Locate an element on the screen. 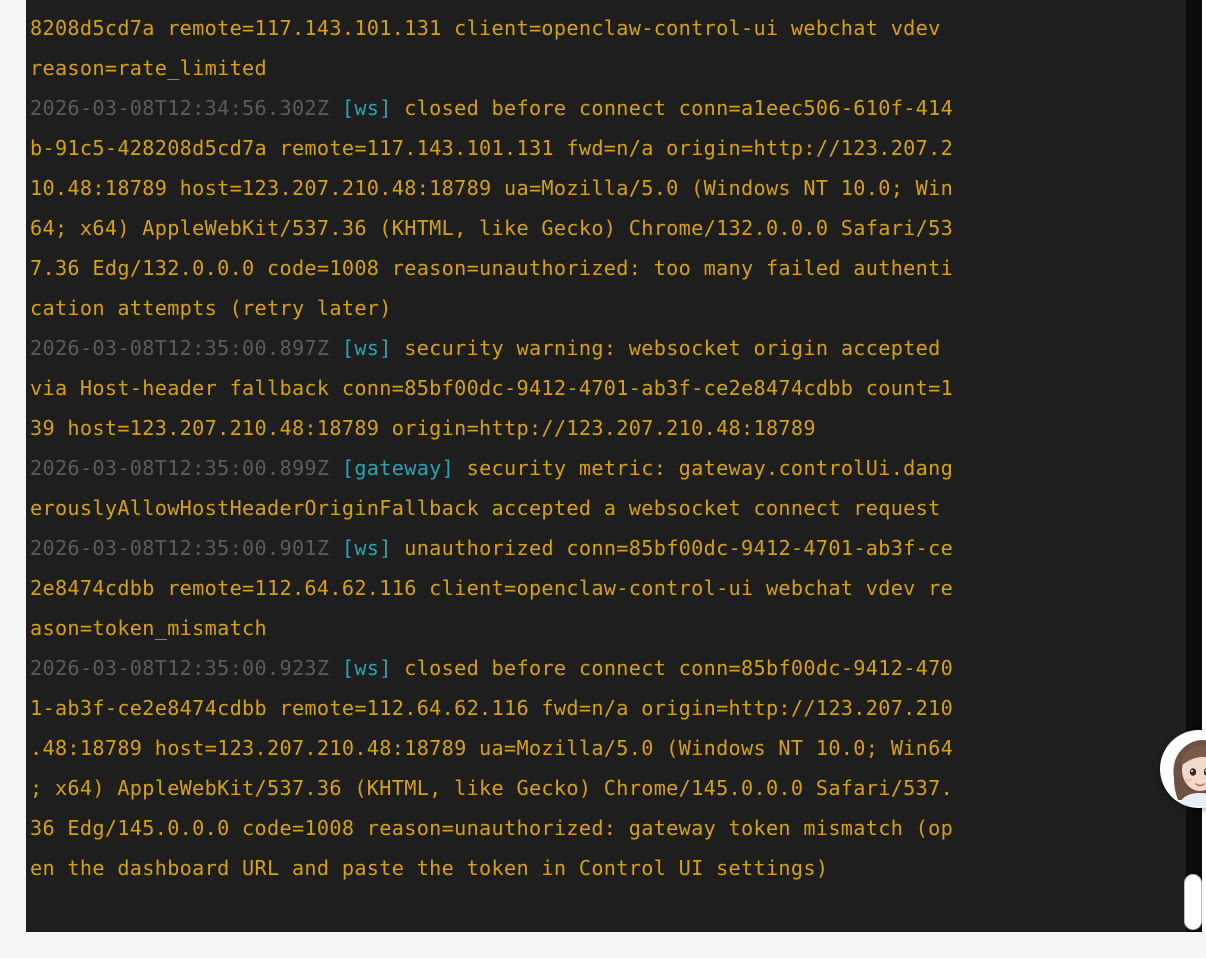 This screenshot has height=958, width=1206. log-timestamp: 2026-03-08T12:35:00.899Z is located at coordinates (180, 468).